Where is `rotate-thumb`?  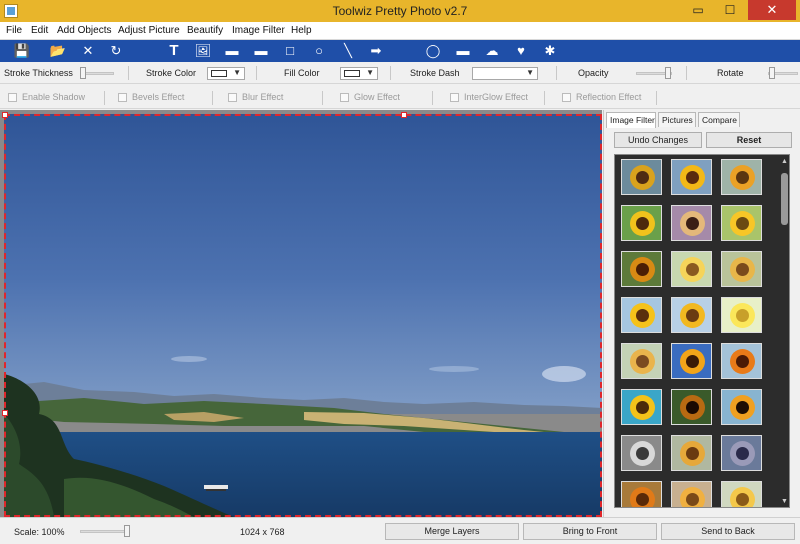
rotate-thumb is located at coordinates (772, 73).